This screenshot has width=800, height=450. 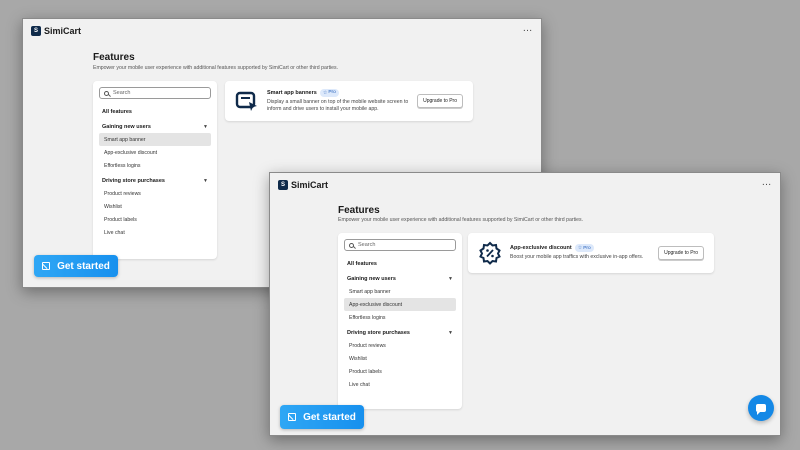 I want to click on smart-banner-icon, so click(x=246, y=101).